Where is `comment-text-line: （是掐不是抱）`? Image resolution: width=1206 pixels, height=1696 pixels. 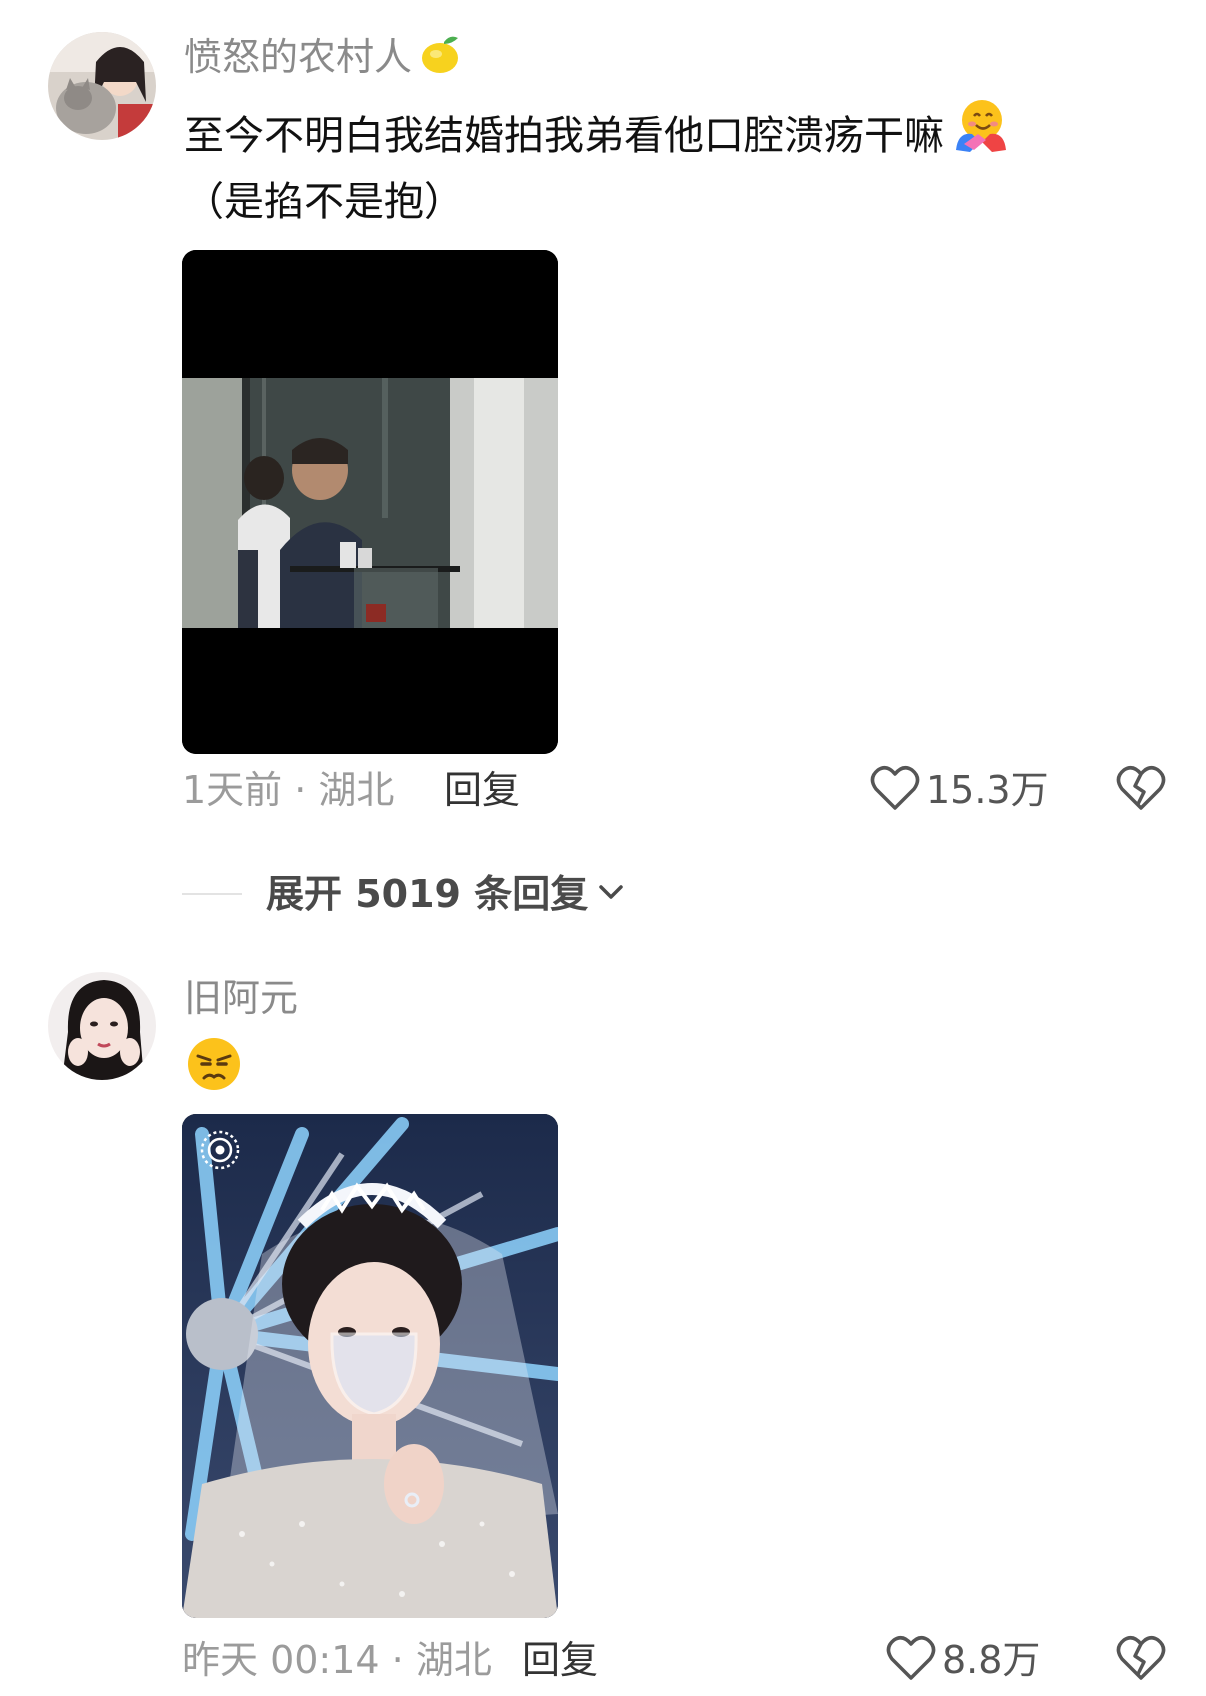
comment-text-line: （是掐不是抱） is located at coordinates (324, 202).